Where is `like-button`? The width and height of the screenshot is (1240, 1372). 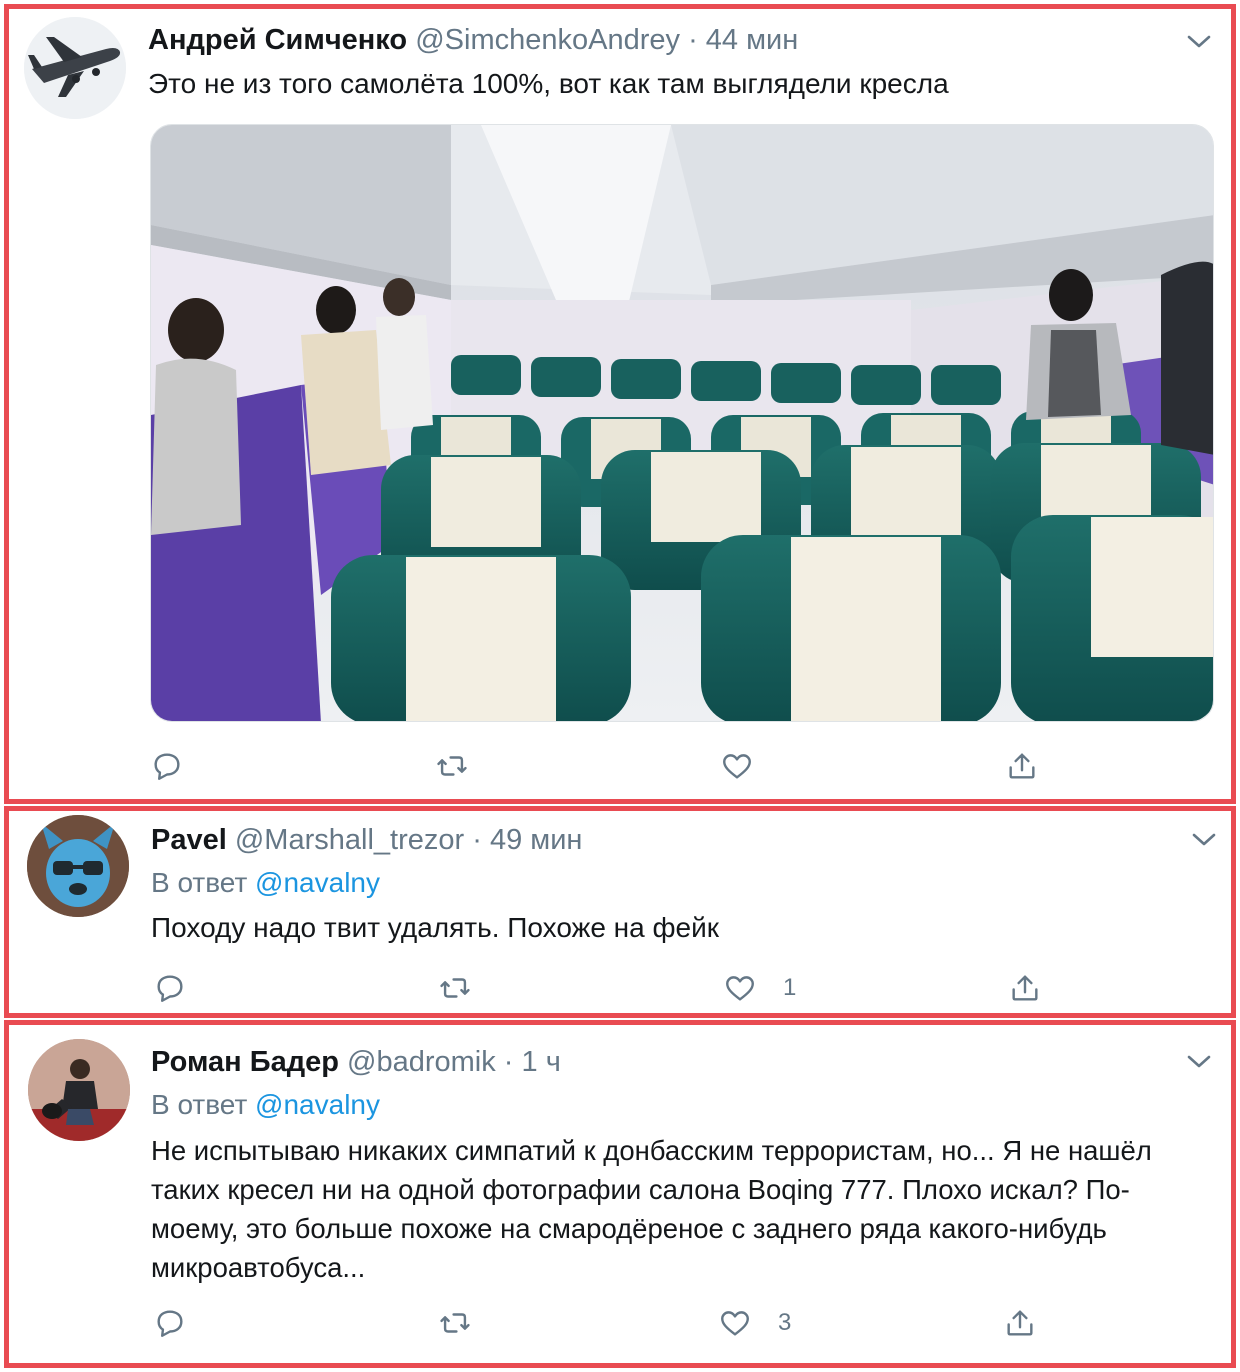 like-button is located at coordinates (750, 766).